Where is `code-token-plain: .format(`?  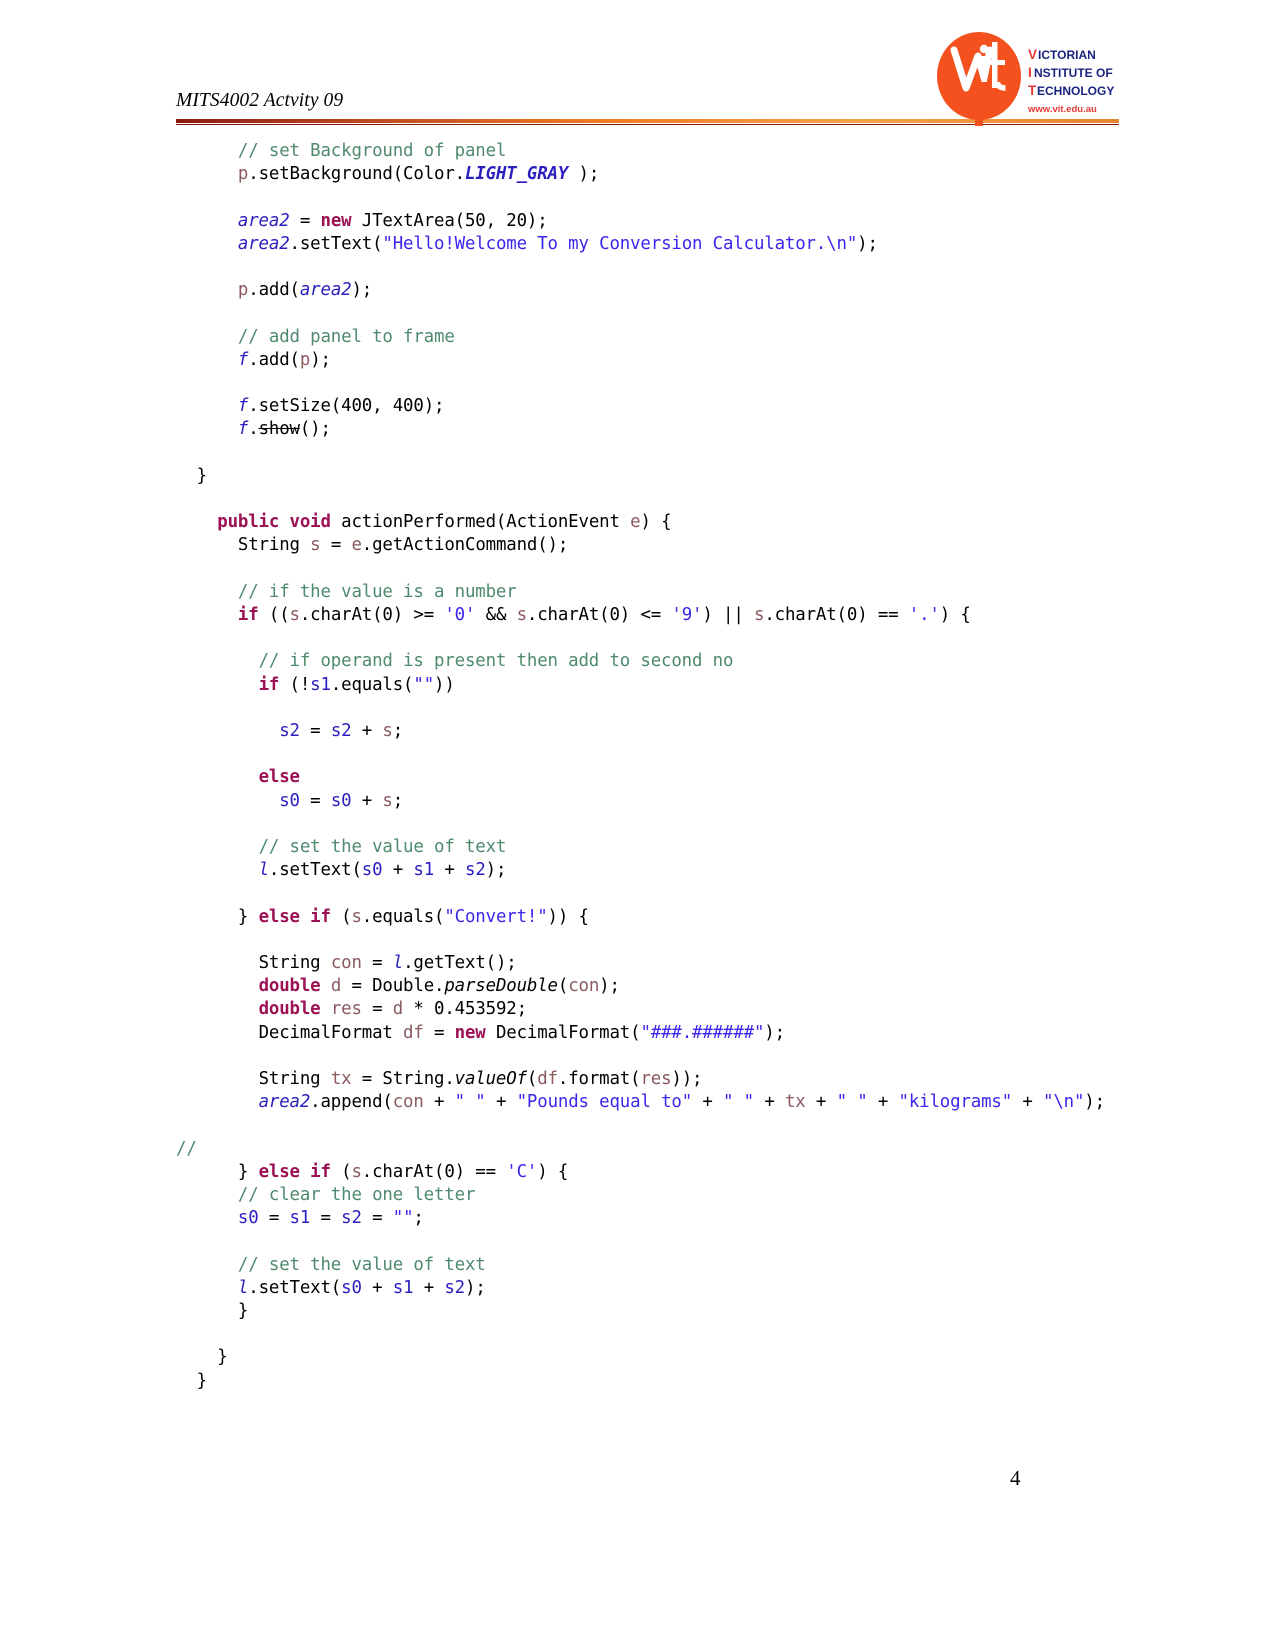 code-token-plain: .format( is located at coordinates (599, 1078).